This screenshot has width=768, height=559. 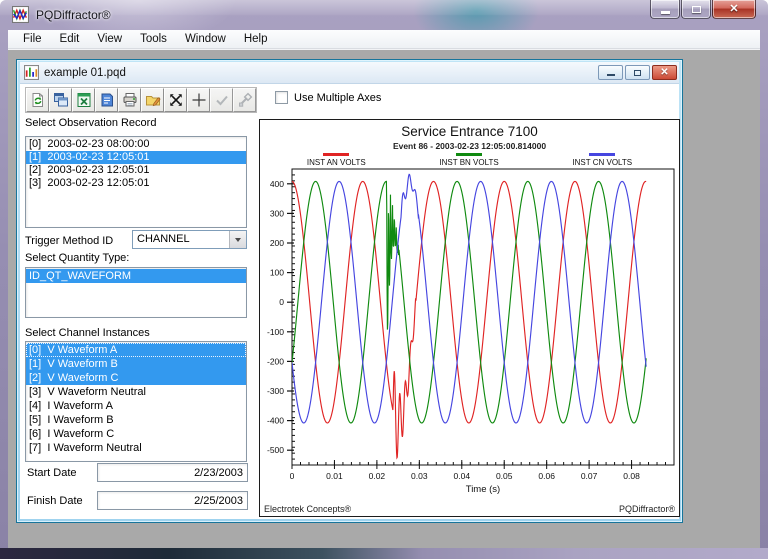 What do you see at coordinates (610, 72) in the screenshot?
I see `document-minimize-button` at bounding box center [610, 72].